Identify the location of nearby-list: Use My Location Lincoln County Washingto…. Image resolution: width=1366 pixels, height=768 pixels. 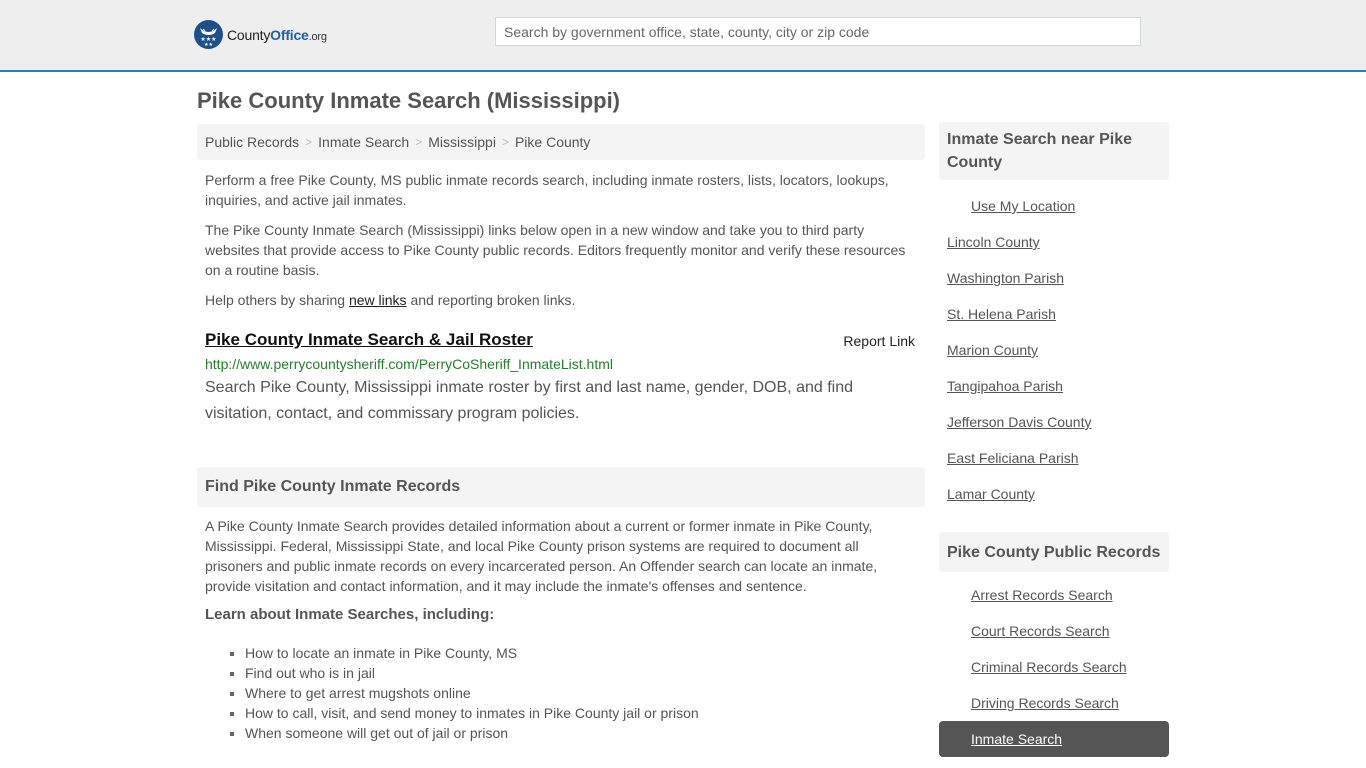
(1054, 350).